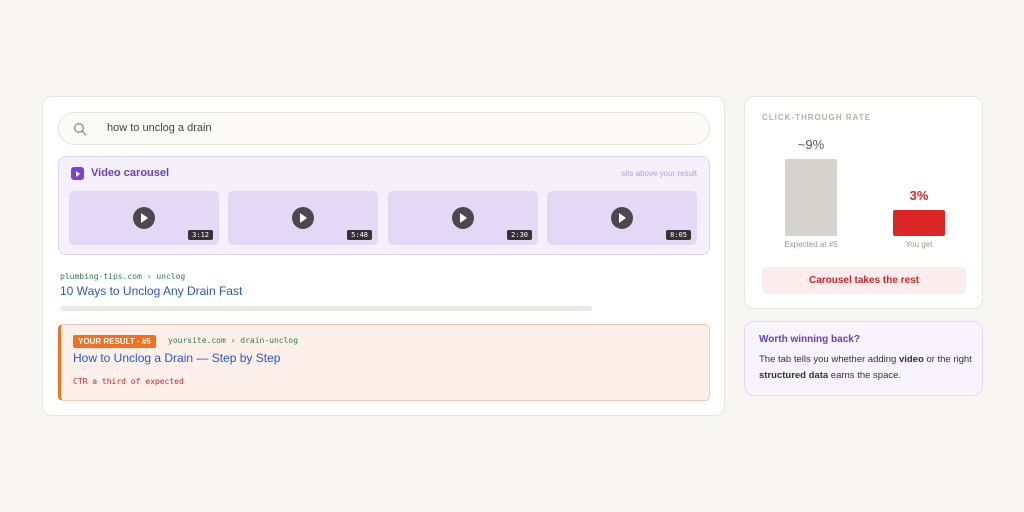 The width and height of the screenshot is (1024, 512). Describe the element at coordinates (809, 339) in the screenshot. I see `info-heading: Worth winning back?` at that location.